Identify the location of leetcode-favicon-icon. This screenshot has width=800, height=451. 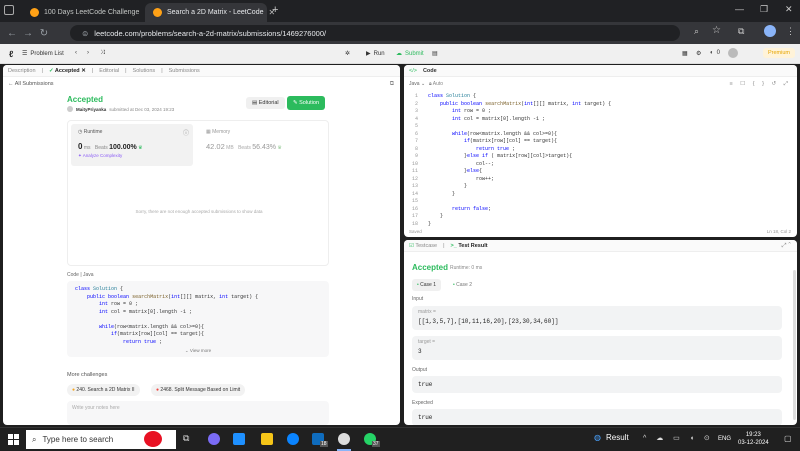
(34, 12).